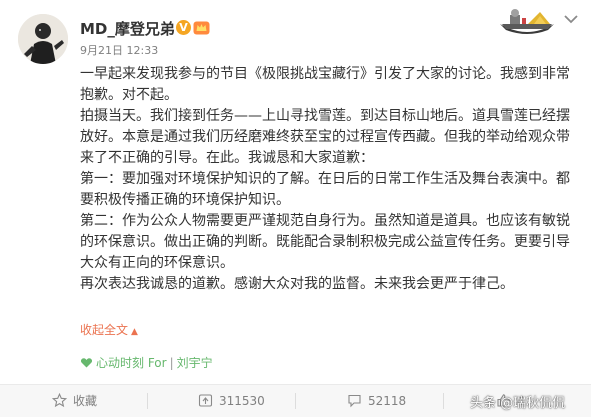 The width and height of the screenshot is (591, 417). What do you see at coordinates (86, 363) in the screenshot?
I see `heart-tag-icon` at bounding box center [86, 363].